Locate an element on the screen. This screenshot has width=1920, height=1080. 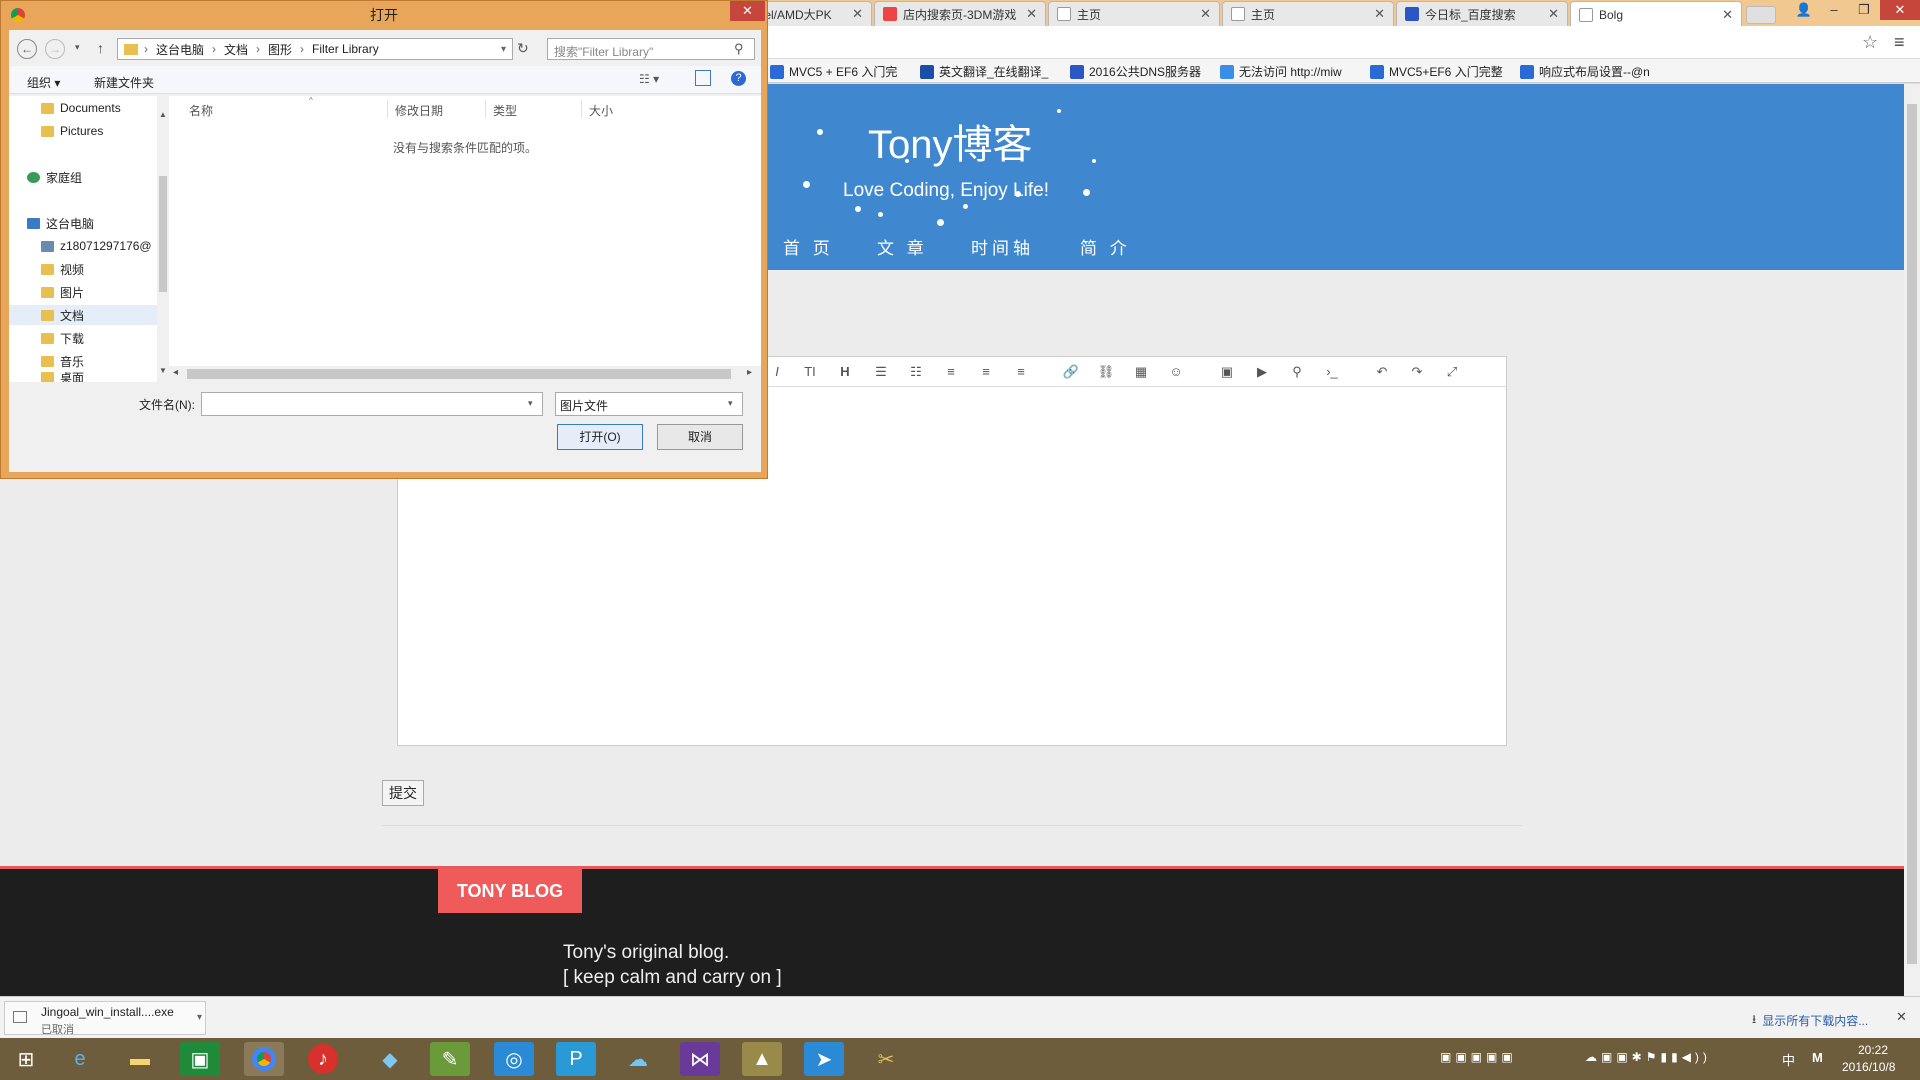
tray-icons: ▣▣▣▣▣ is located at coordinates (1478, 1057).